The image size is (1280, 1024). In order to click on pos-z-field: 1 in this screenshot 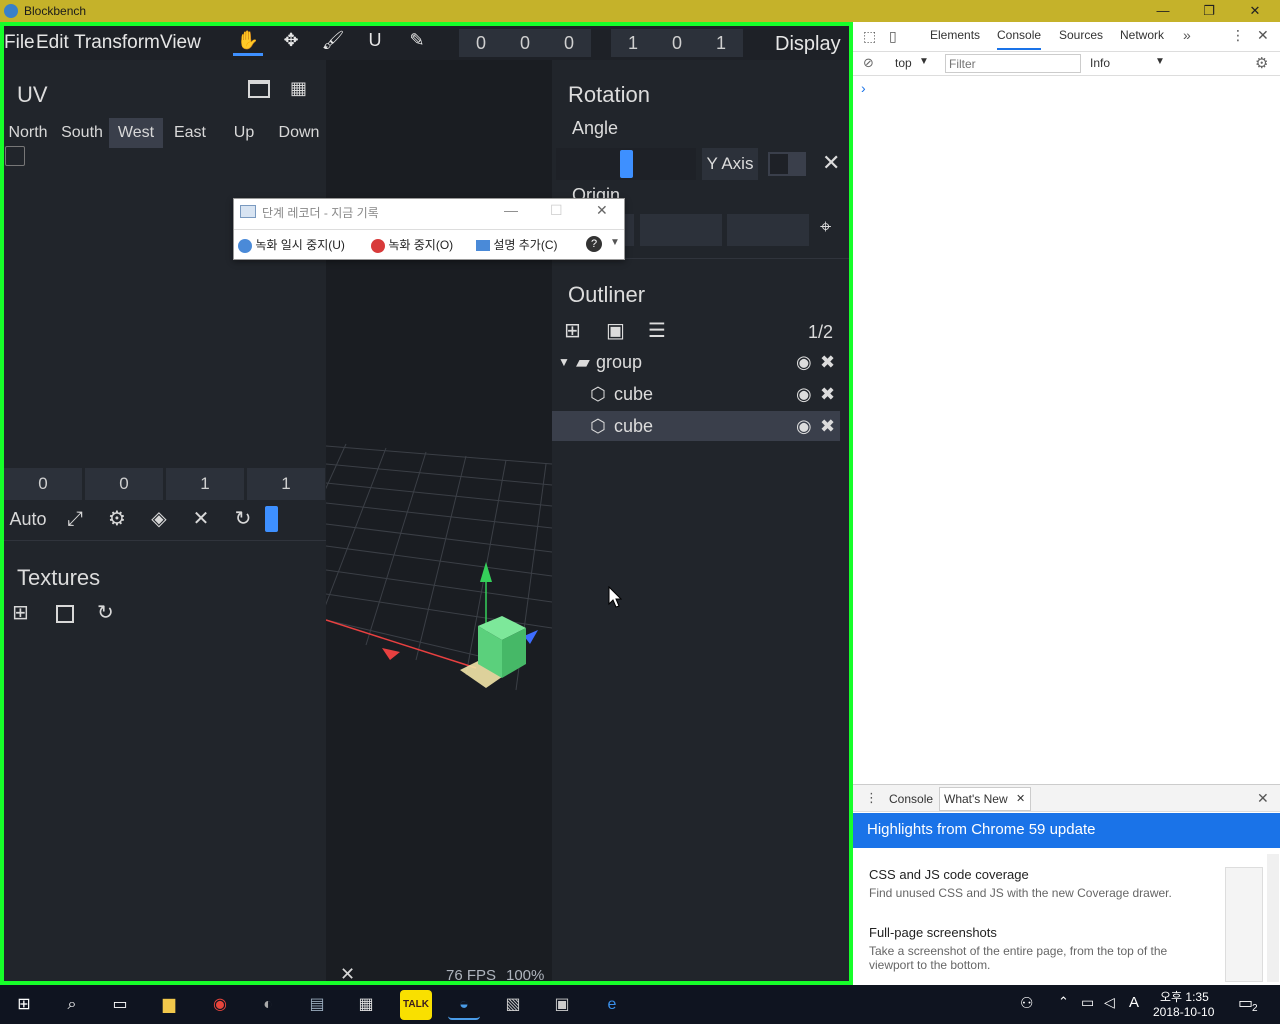, I will do `click(721, 43)`.